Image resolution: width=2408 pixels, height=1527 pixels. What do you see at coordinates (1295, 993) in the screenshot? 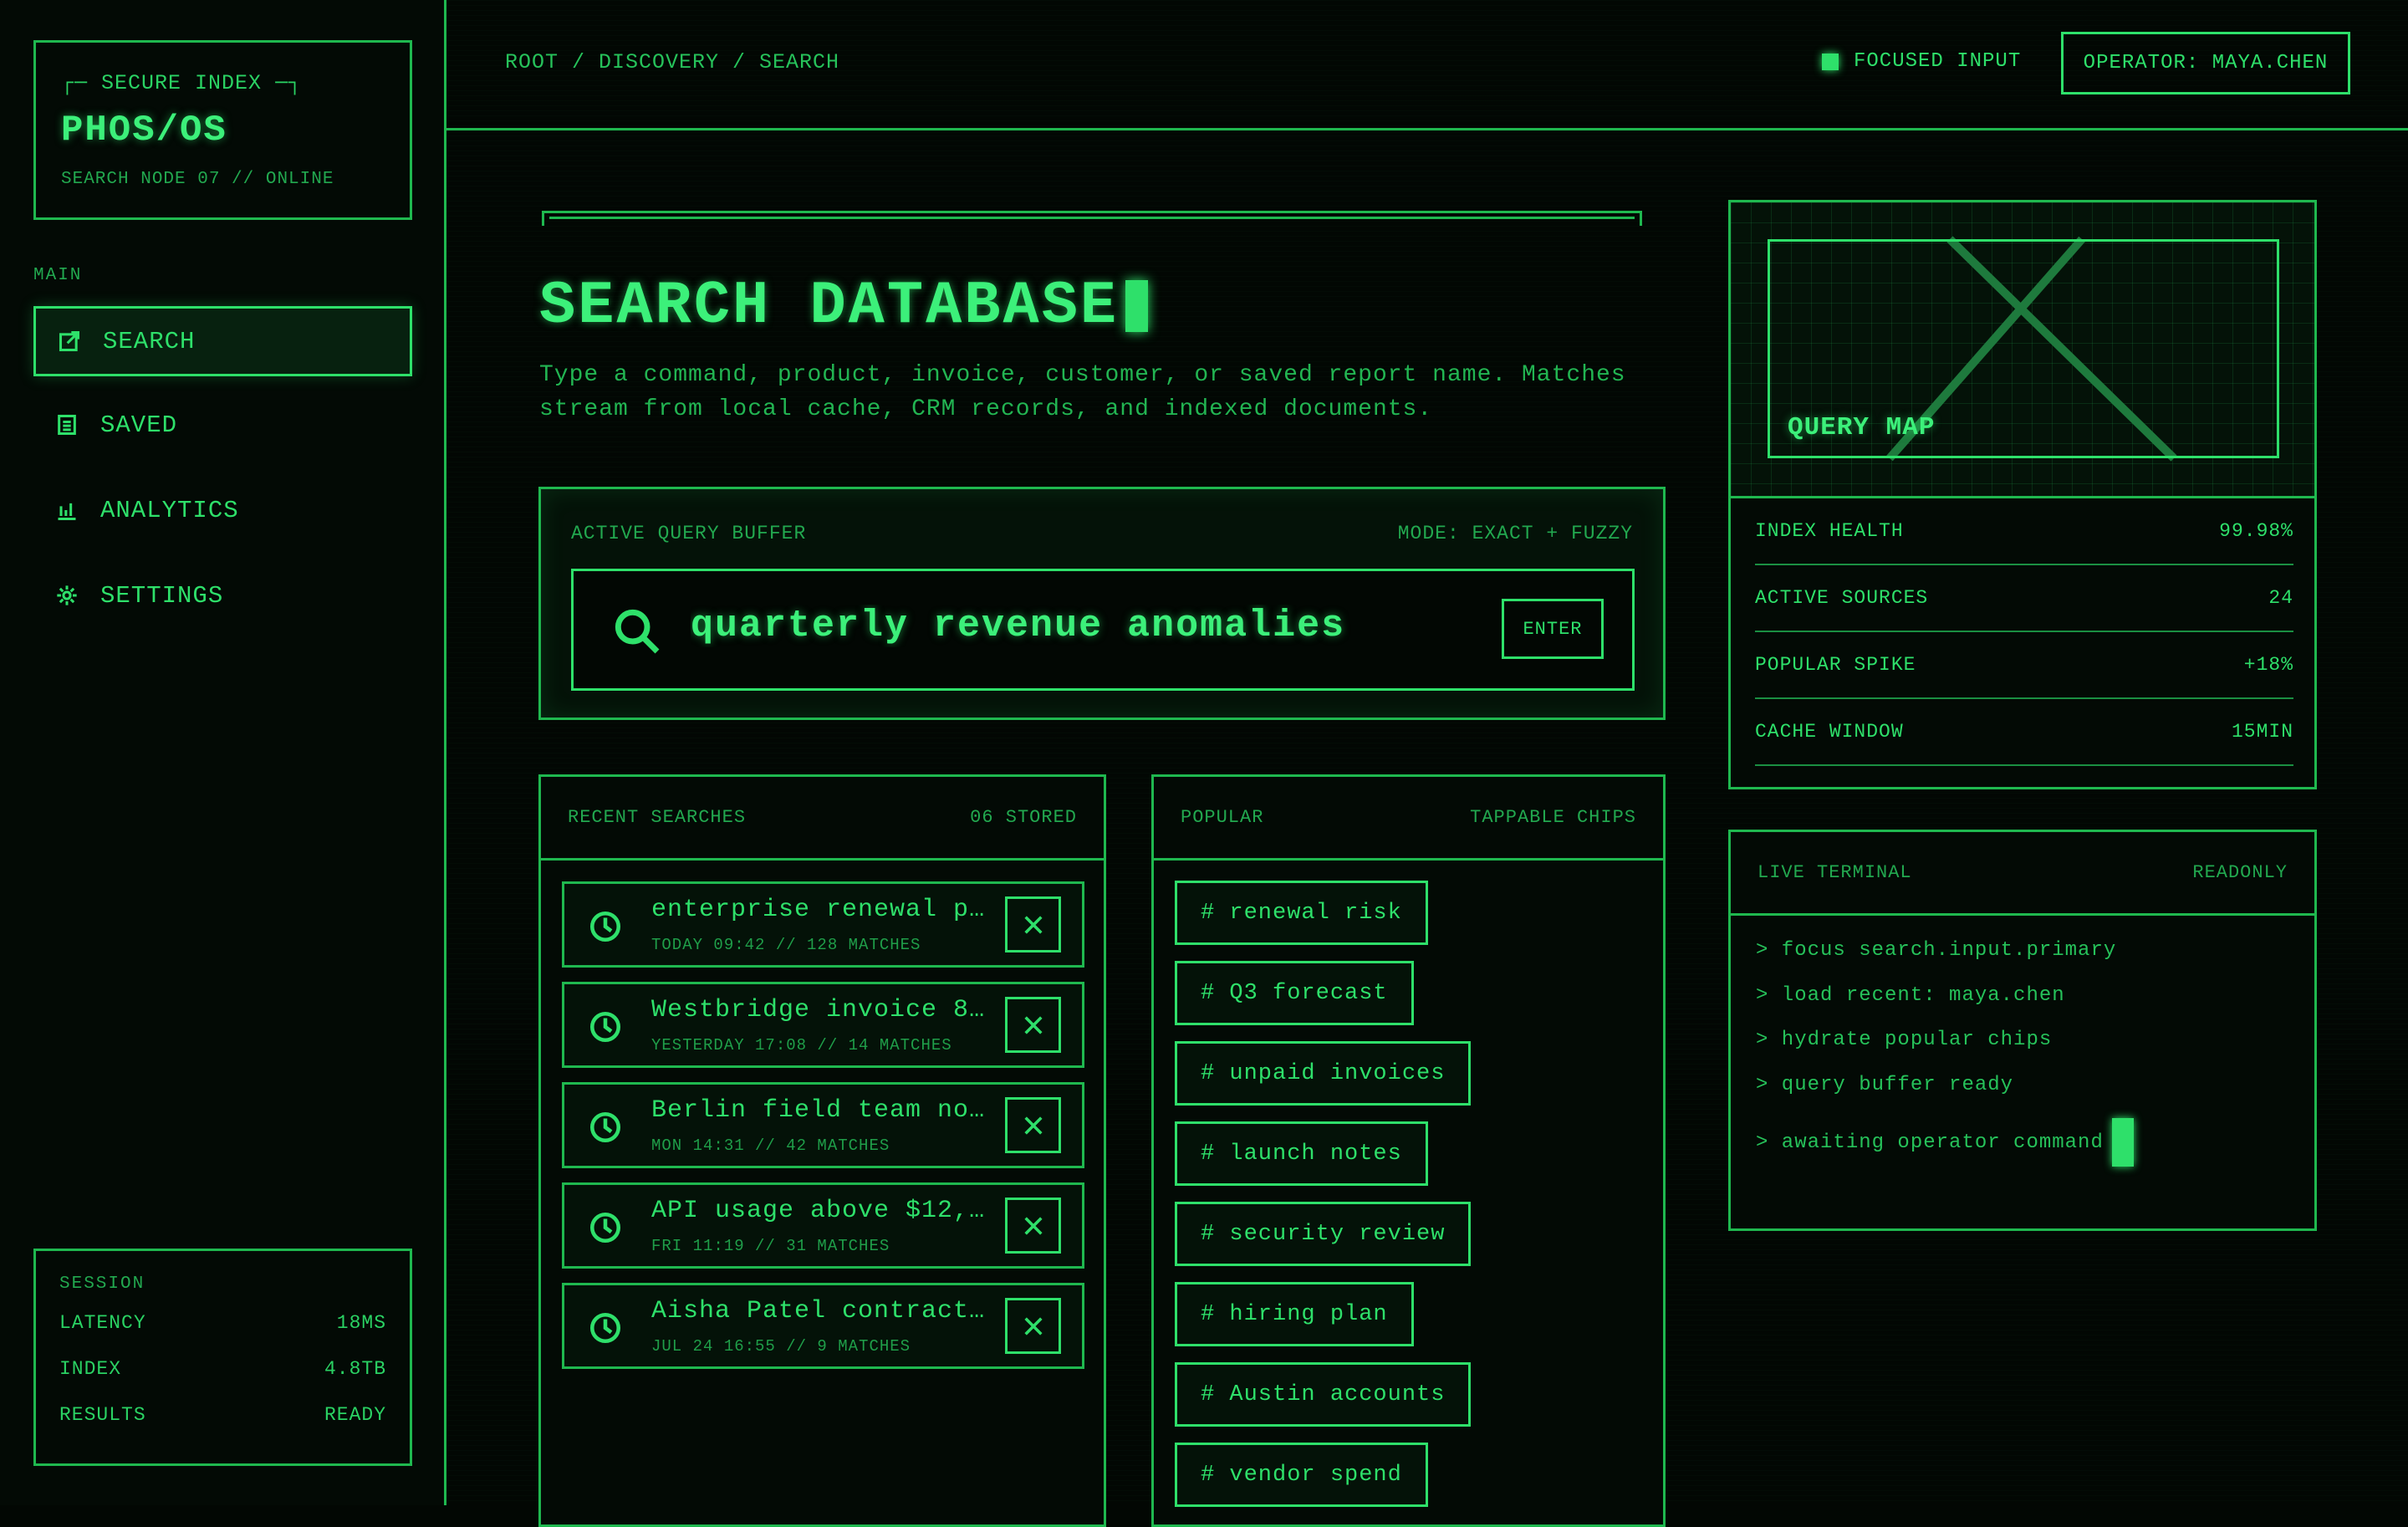
I see `popular-chip: # Q3 forecast` at bounding box center [1295, 993].